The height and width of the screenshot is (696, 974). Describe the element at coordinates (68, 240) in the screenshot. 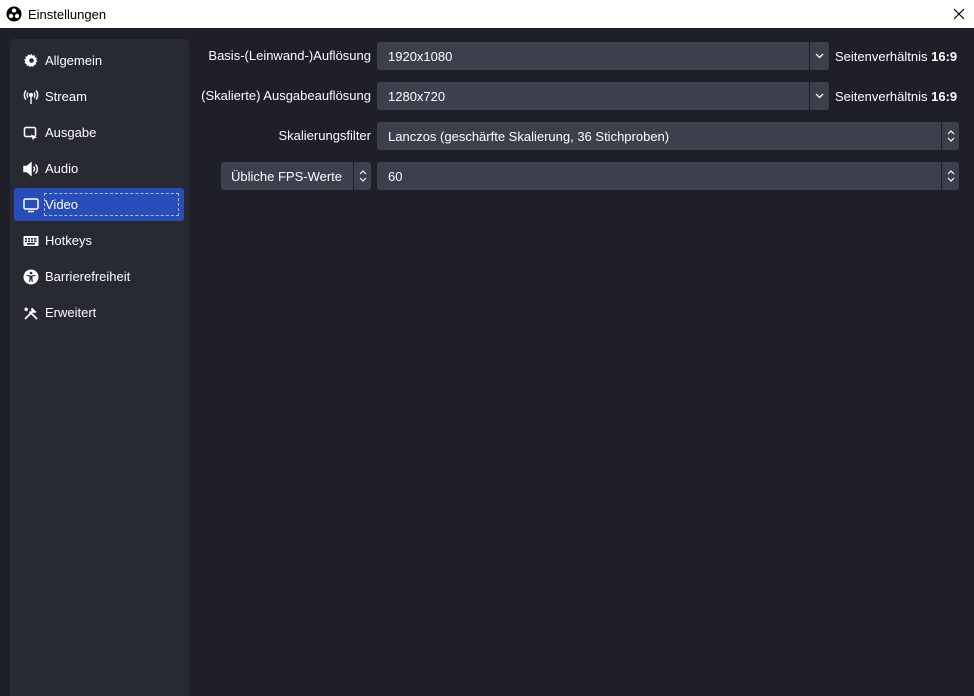

I see `sidebar-item-label: Hotkeys` at that location.